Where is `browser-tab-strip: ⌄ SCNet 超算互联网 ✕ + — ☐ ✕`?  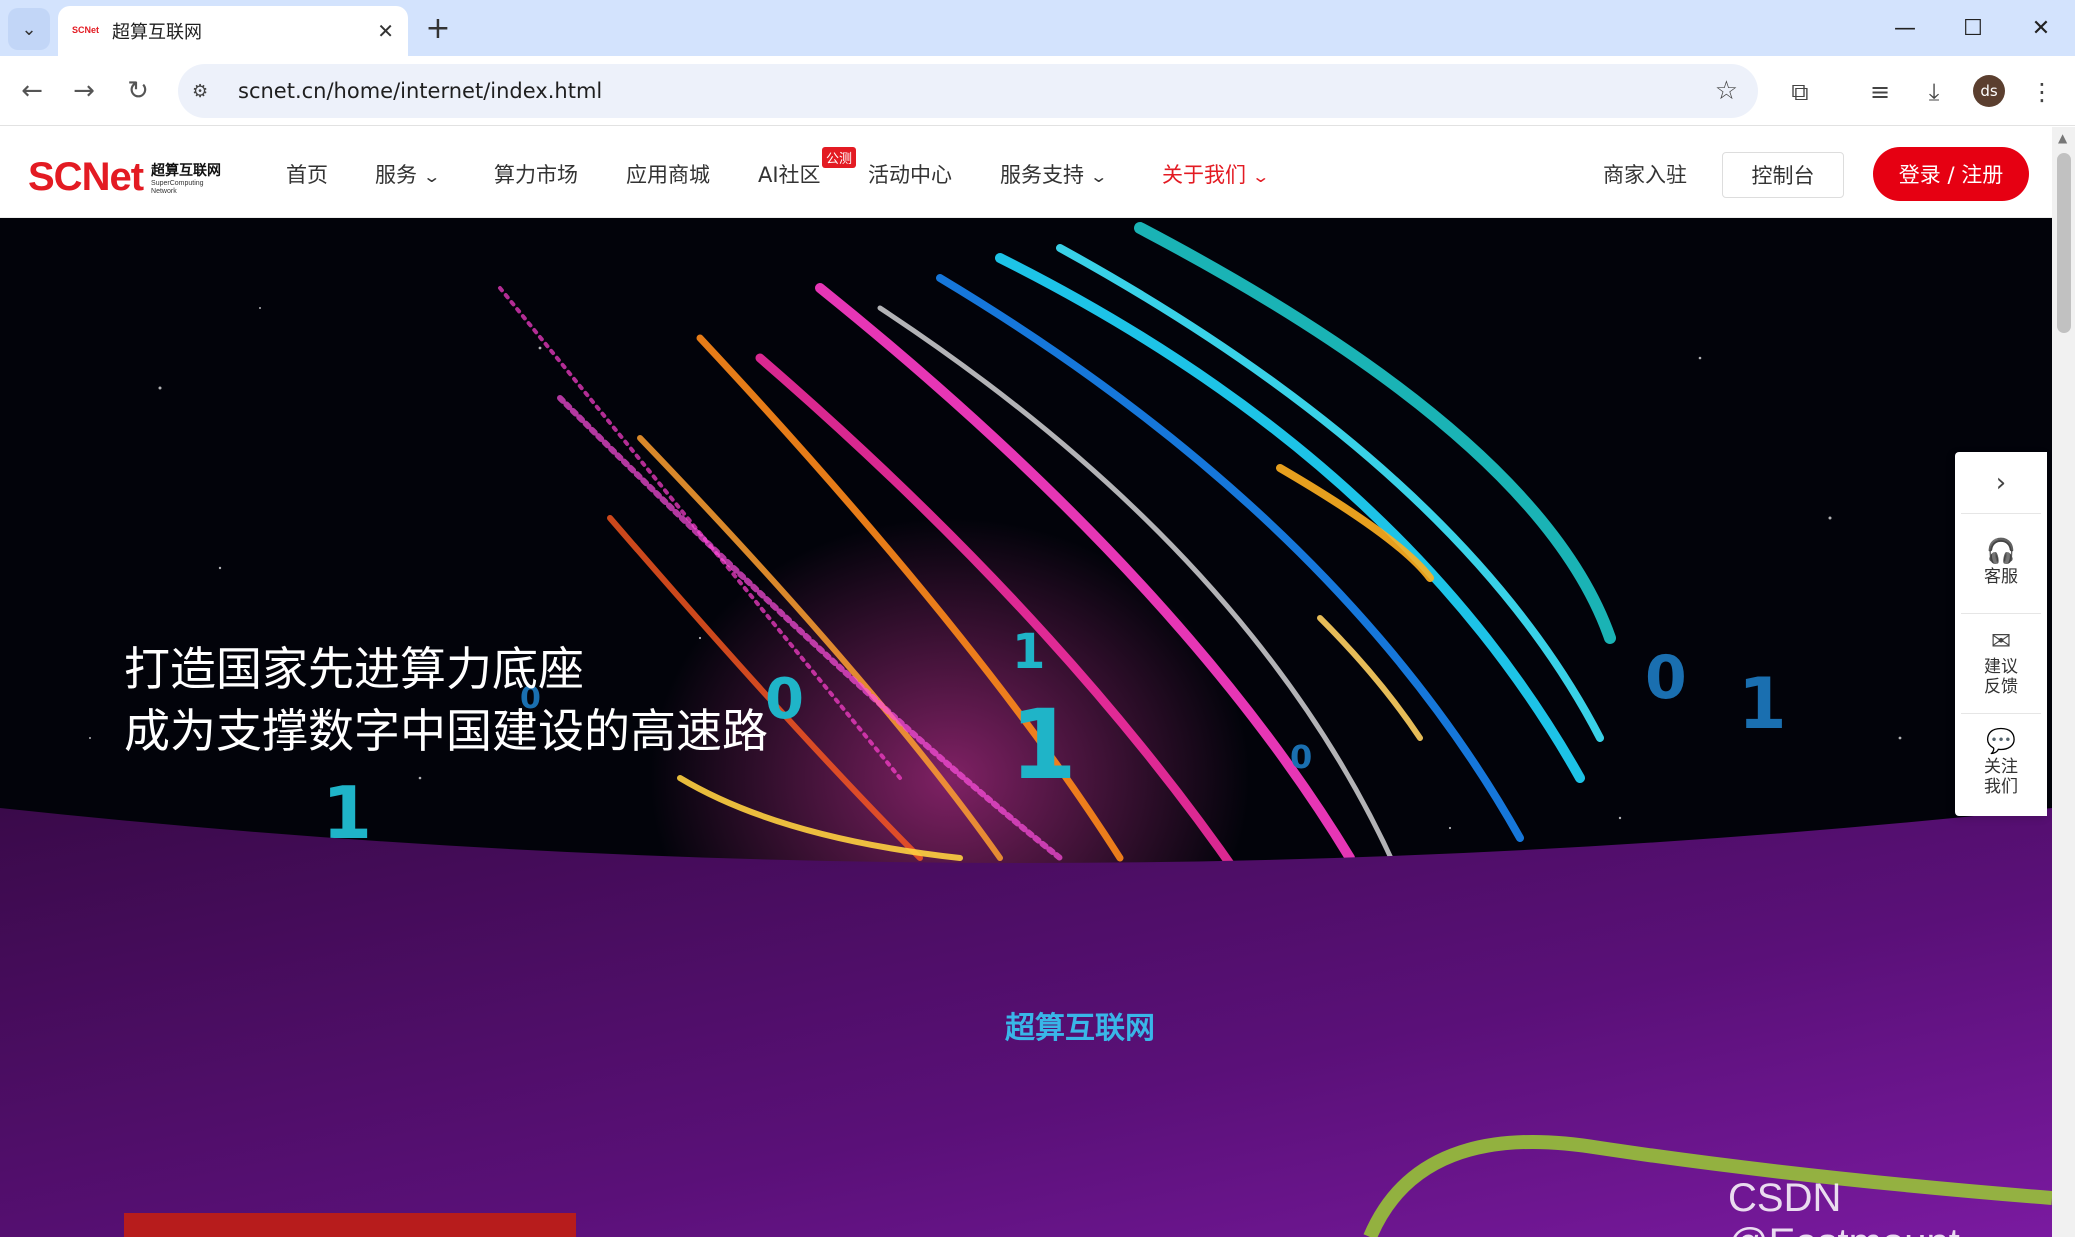
browser-tab-strip: ⌄ SCNet 超算互联网 ✕ + — ☐ ✕ is located at coordinates (1037, 28).